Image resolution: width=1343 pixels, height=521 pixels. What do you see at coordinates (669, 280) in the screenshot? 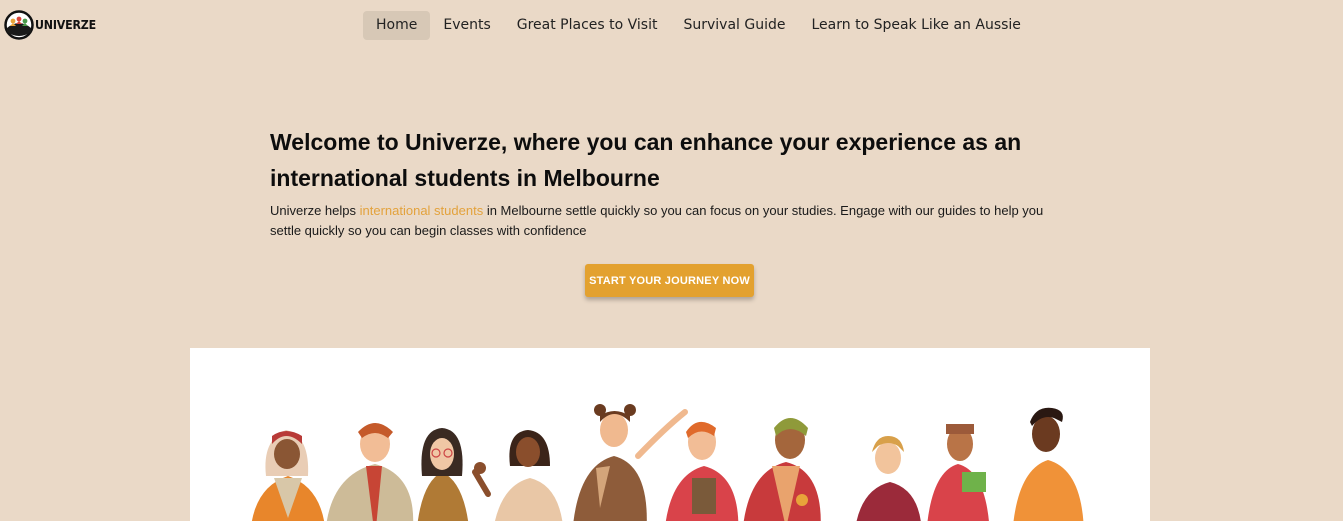
I see `start-journey-button: START YOUR JOURNEY NOW` at bounding box center [669, 280].